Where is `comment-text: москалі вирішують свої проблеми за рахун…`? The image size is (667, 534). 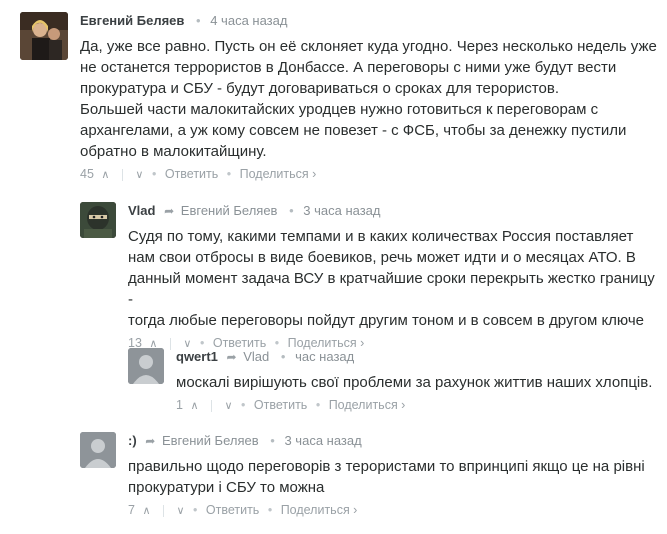 comment-text: москалі вирішують свої проблеми за рахун… is located at coordinates (418, 382).